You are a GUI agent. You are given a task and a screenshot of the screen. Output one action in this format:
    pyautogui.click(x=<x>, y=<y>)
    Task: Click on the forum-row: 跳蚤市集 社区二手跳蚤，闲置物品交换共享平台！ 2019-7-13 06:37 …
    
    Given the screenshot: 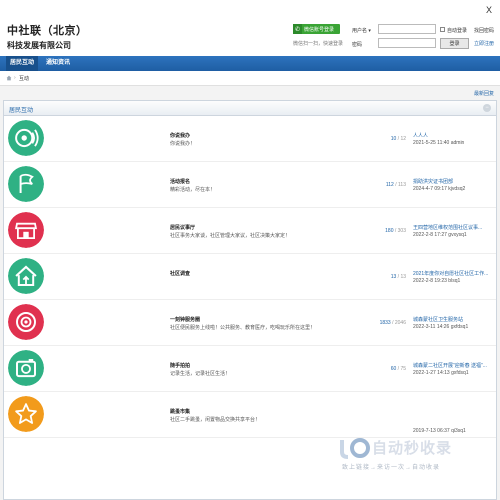 What is the action you would take?
    pyautogui.click(x=250, y=415)
    